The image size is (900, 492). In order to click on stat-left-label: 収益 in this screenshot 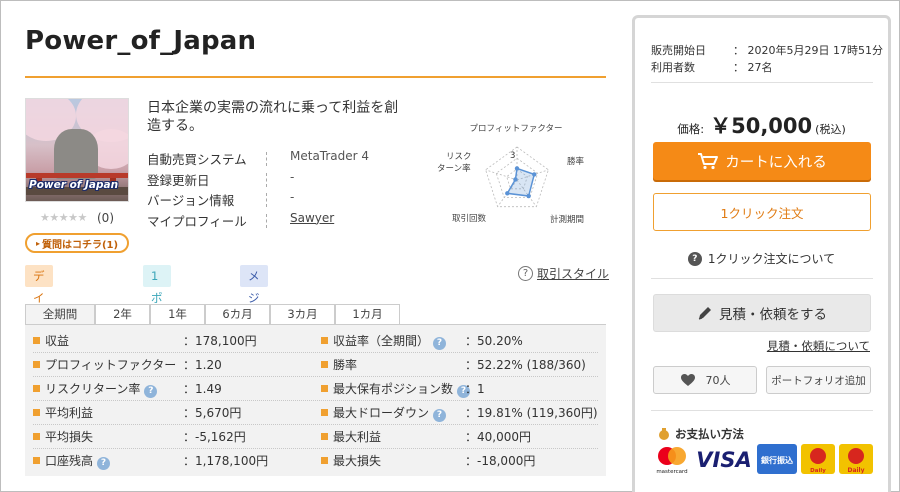, I will do `click(51, 341)`.